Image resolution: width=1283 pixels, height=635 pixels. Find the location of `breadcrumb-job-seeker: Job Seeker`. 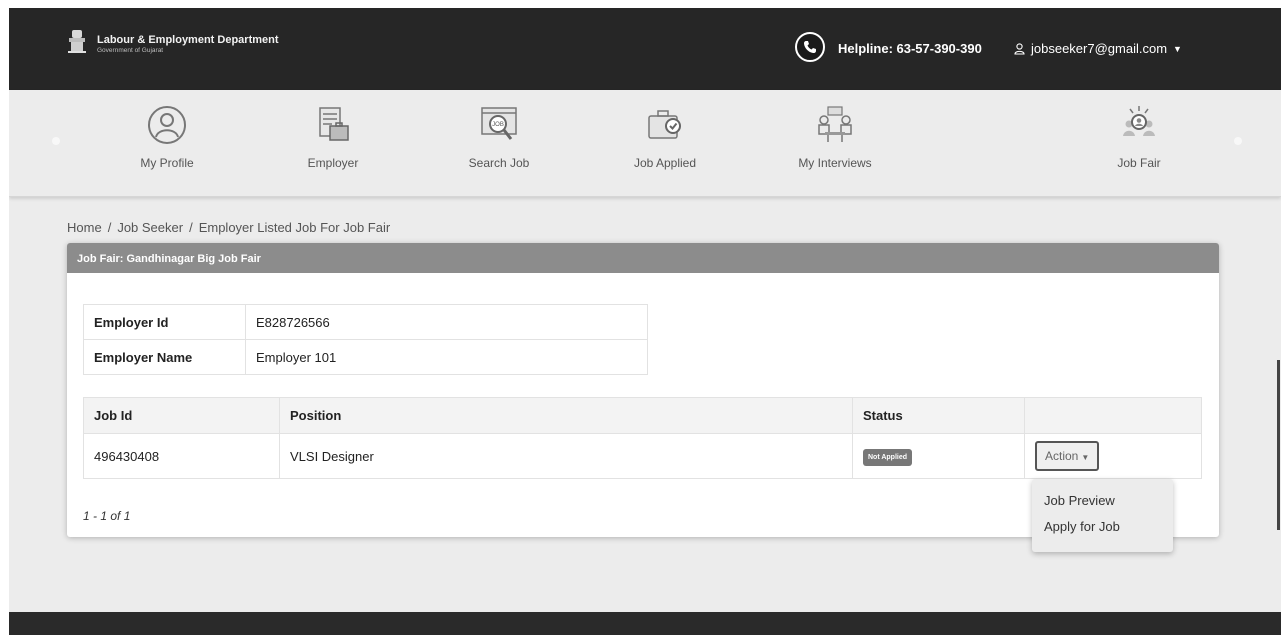

breadcrumb-job-seeker: Job Seeker is located at coordinates (150, 227).